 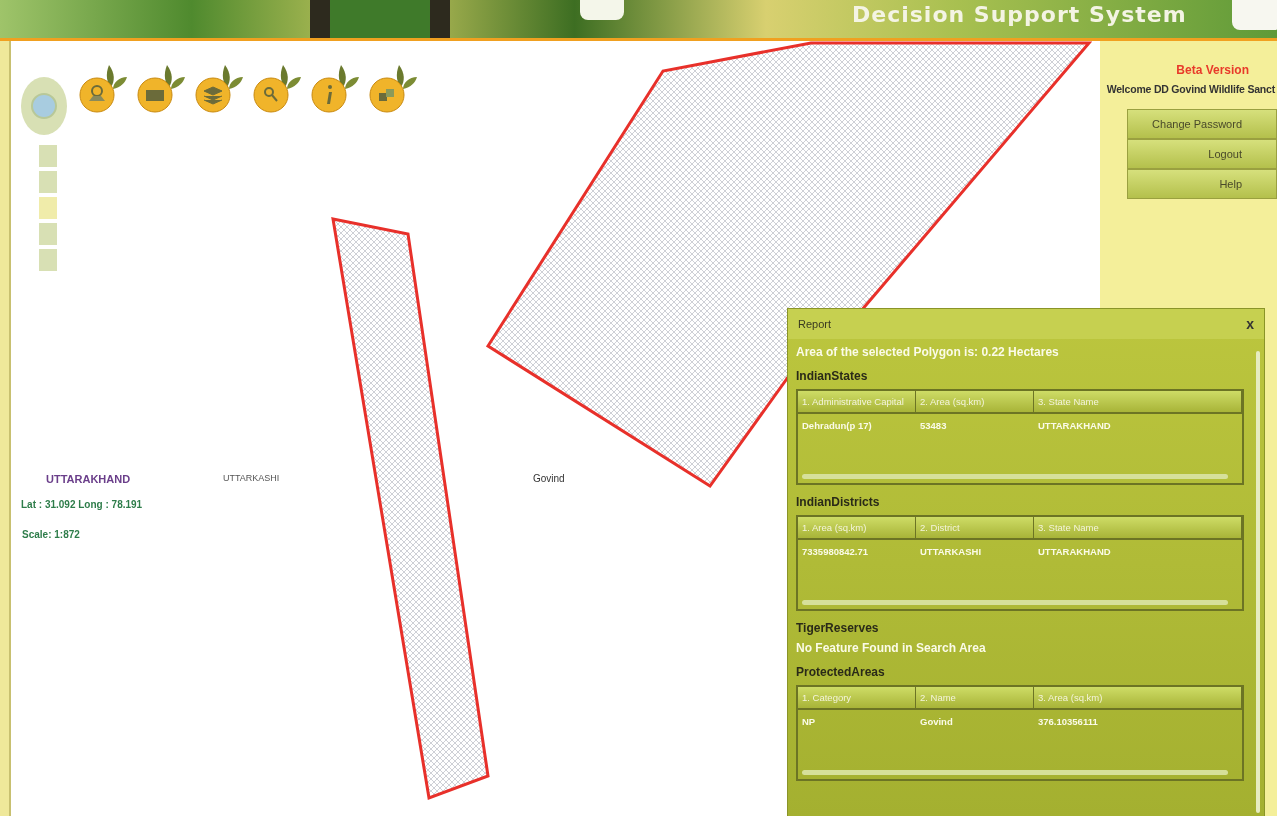 I want to click on section-heading: IndianStates, so click(x=832, y=376).